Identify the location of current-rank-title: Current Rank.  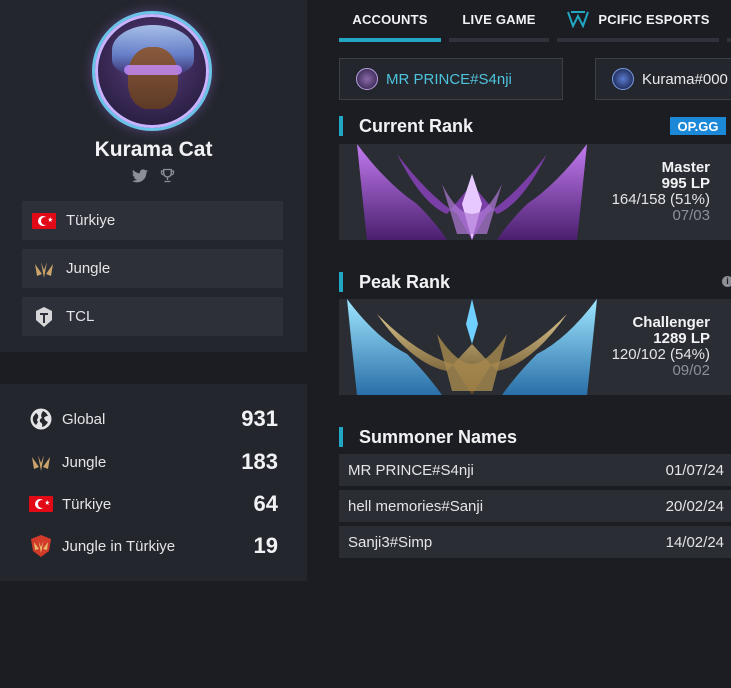
(416, 125).